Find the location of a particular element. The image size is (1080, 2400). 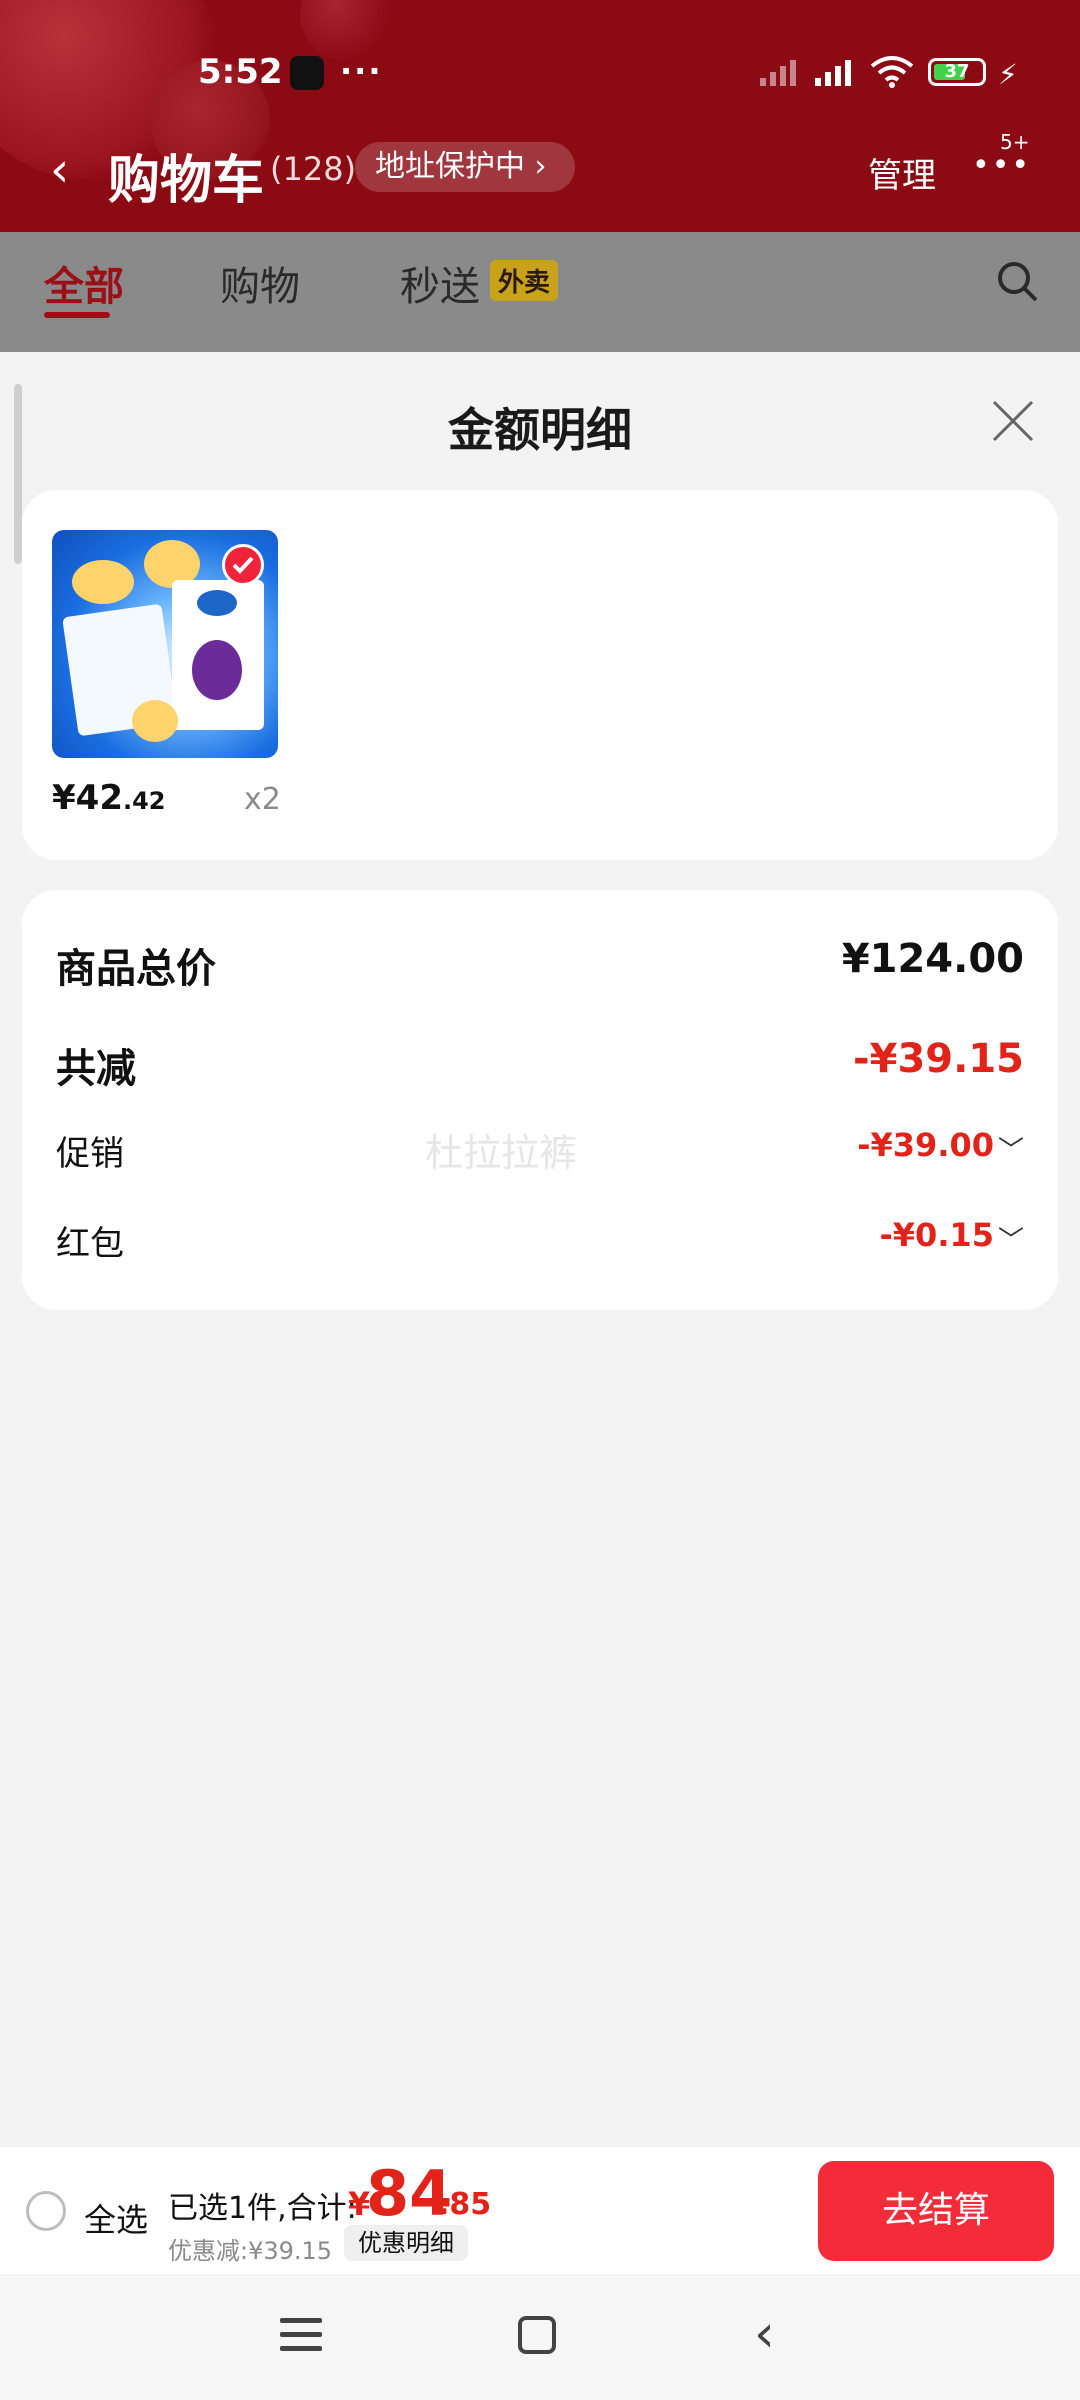

battery-level: 37 is located at coordinates (957, 71).